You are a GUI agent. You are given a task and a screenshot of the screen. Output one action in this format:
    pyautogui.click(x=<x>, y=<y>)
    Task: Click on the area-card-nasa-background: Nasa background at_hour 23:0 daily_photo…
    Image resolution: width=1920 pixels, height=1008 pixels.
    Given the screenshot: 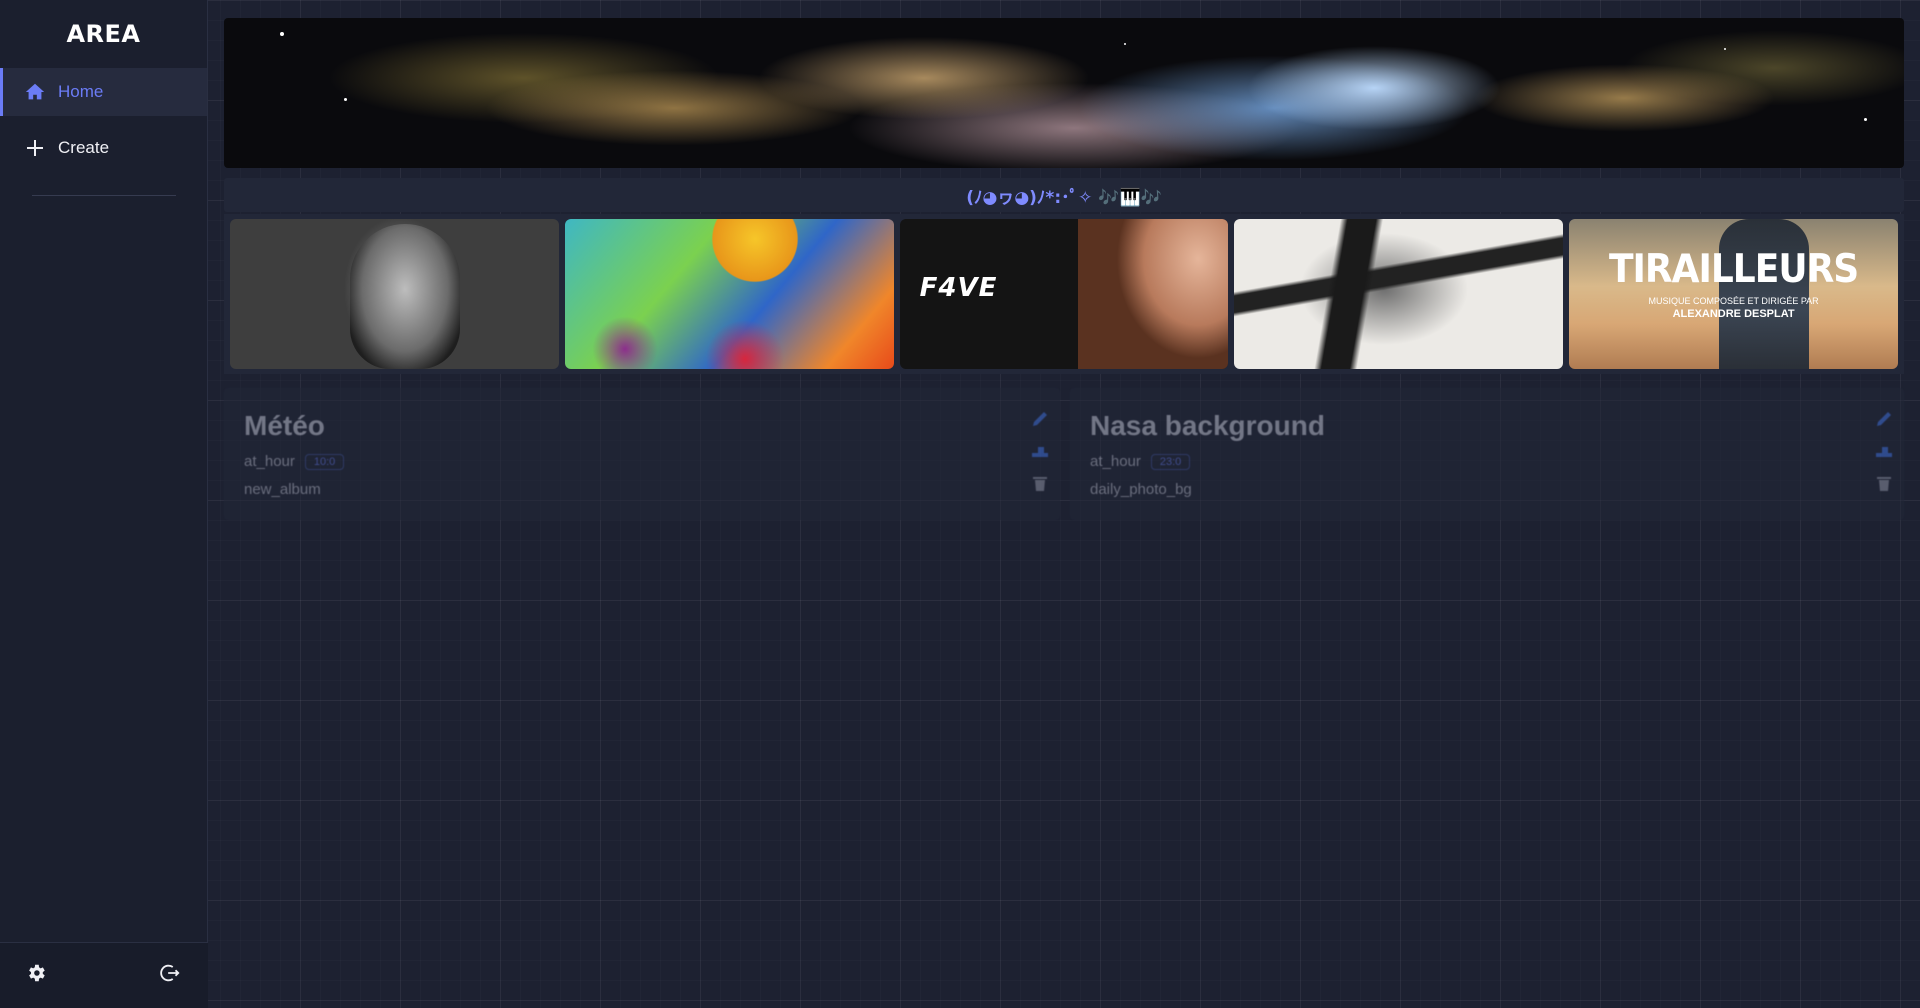 What is the action you would take?
    pyautogui.click(x=1487, y=454)
    